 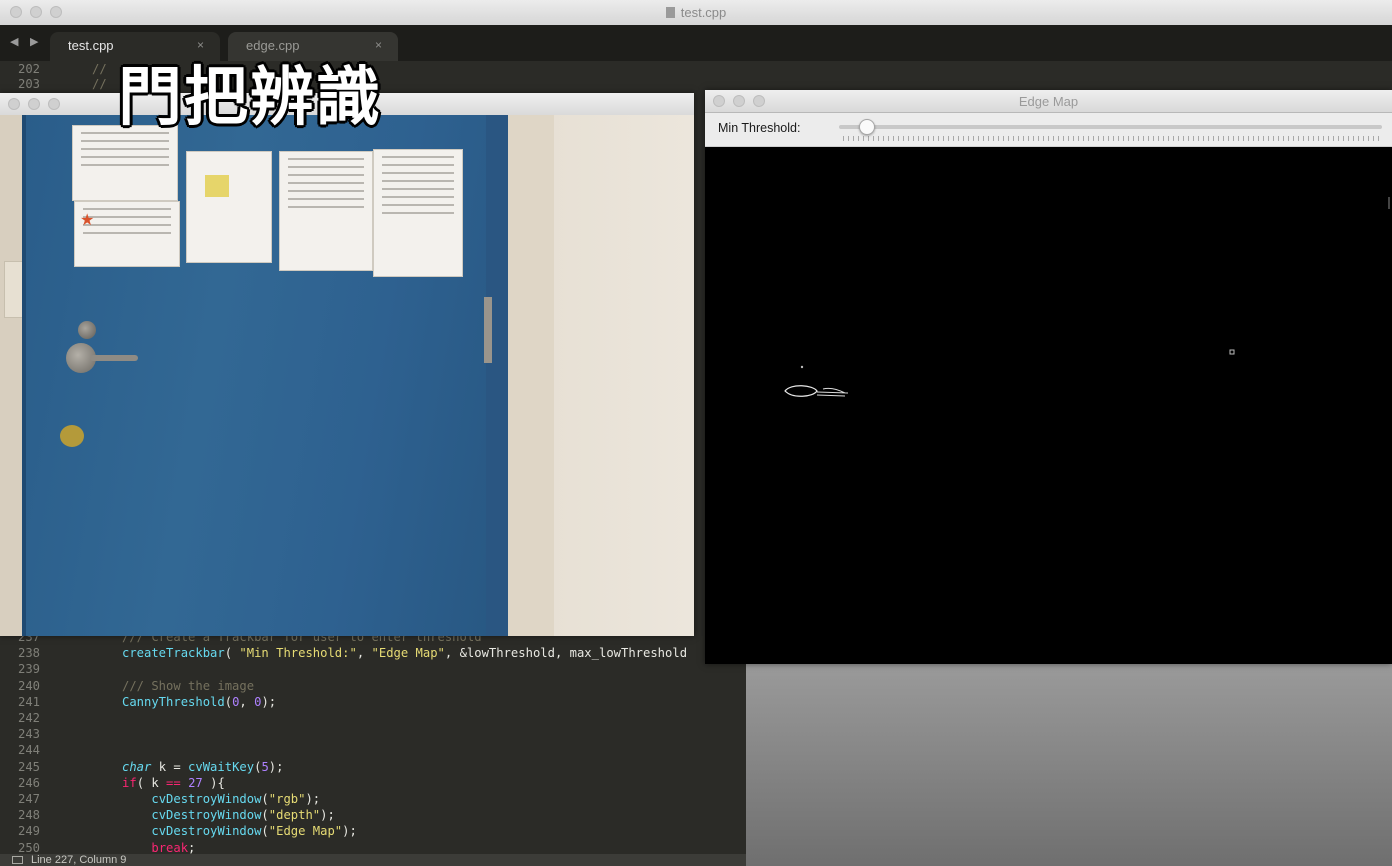 What do you see at coordinates (1389, 203) in the screenshot?
I see `edge-mark` at bounding box center [1389, 203].